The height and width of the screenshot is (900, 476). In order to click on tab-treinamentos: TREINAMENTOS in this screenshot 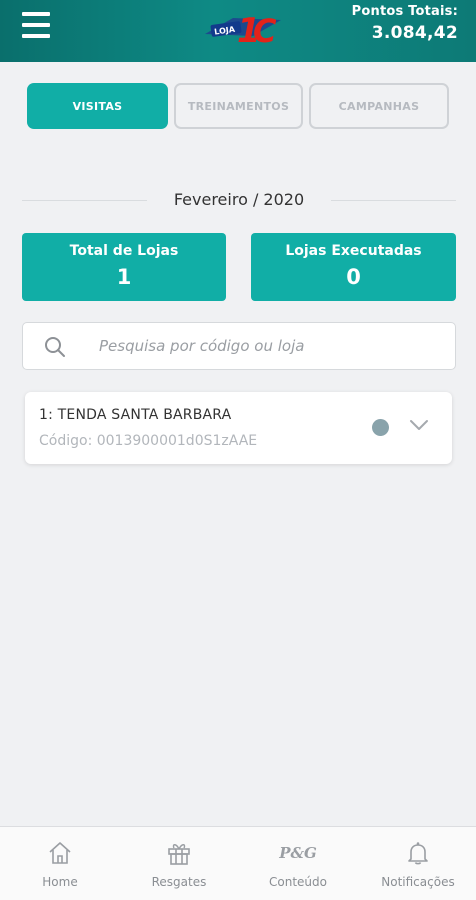, I will do `click(238, 106)`.